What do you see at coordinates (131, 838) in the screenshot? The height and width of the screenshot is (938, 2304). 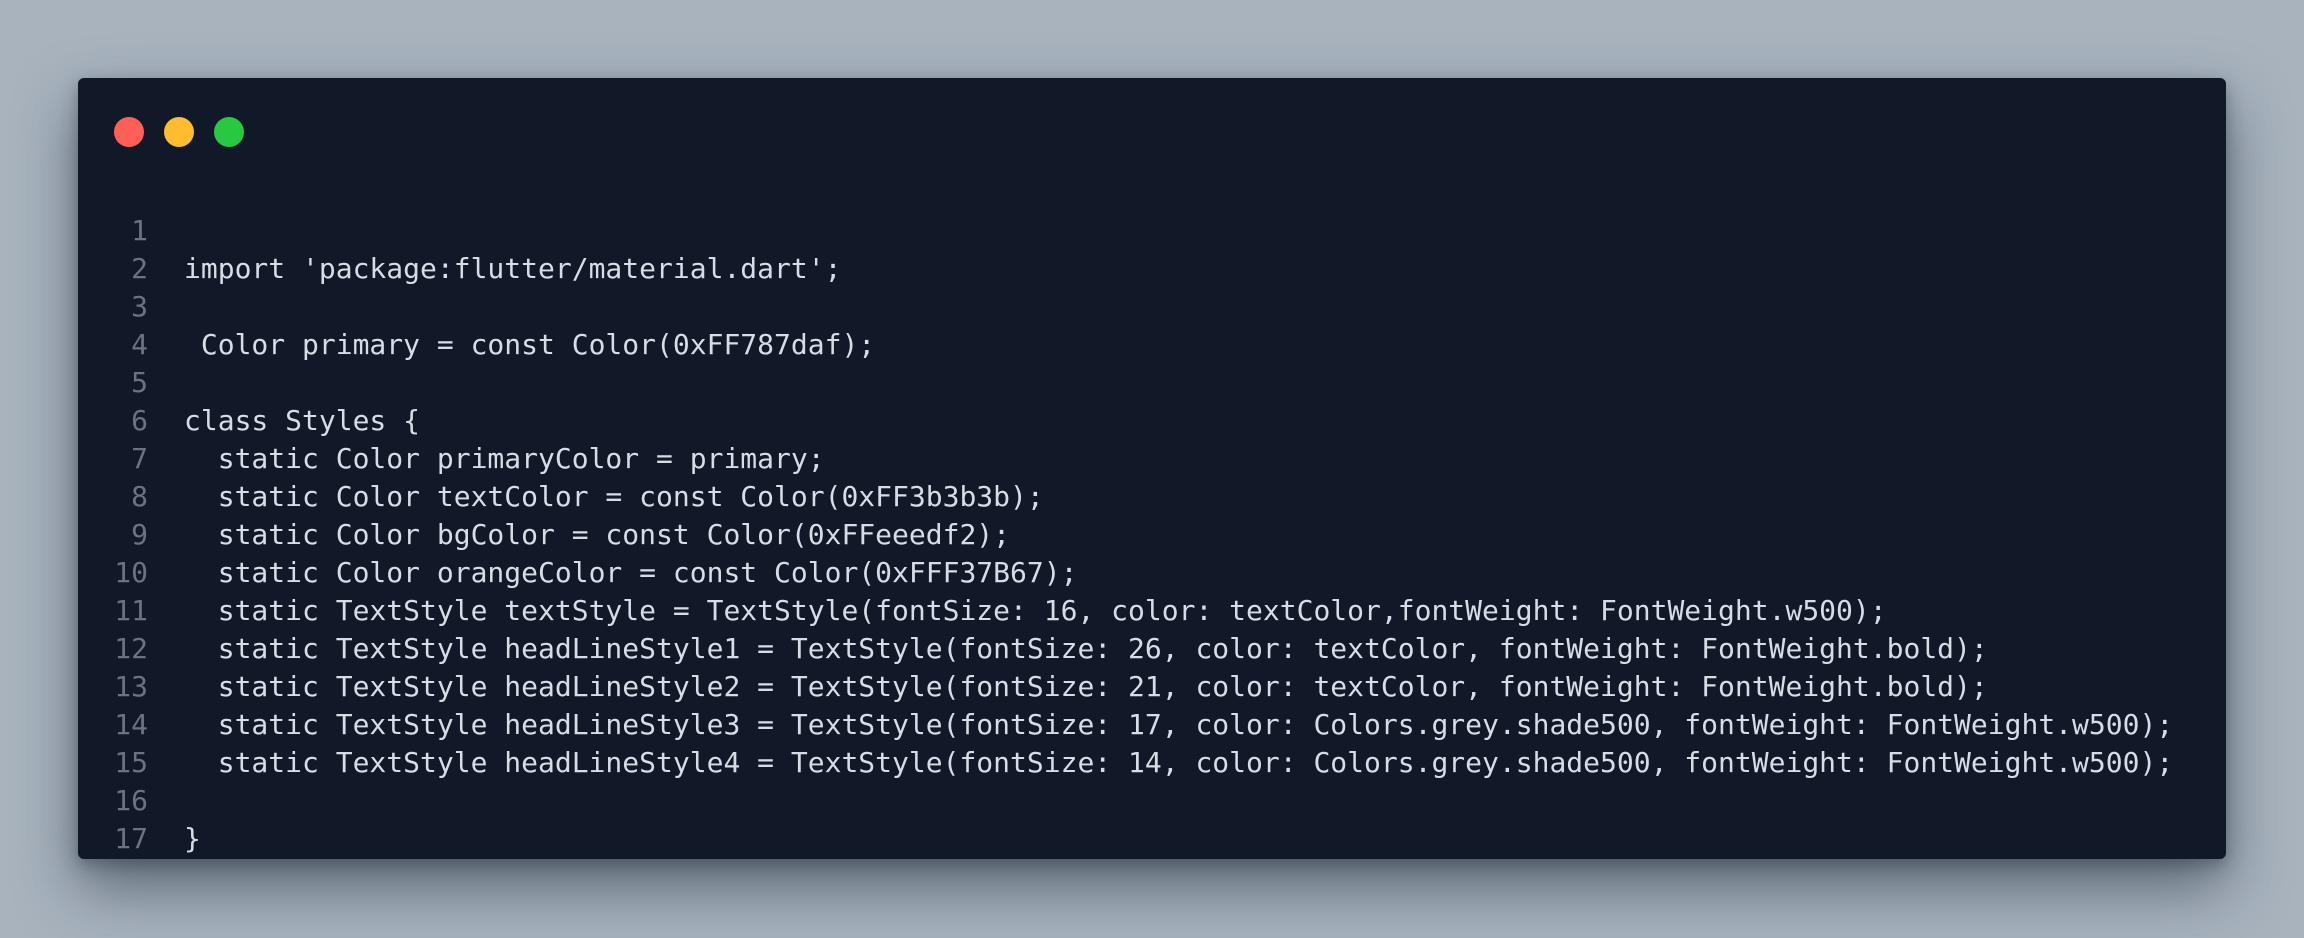 I see `line-number: 17` at bounding box center [131, 838].